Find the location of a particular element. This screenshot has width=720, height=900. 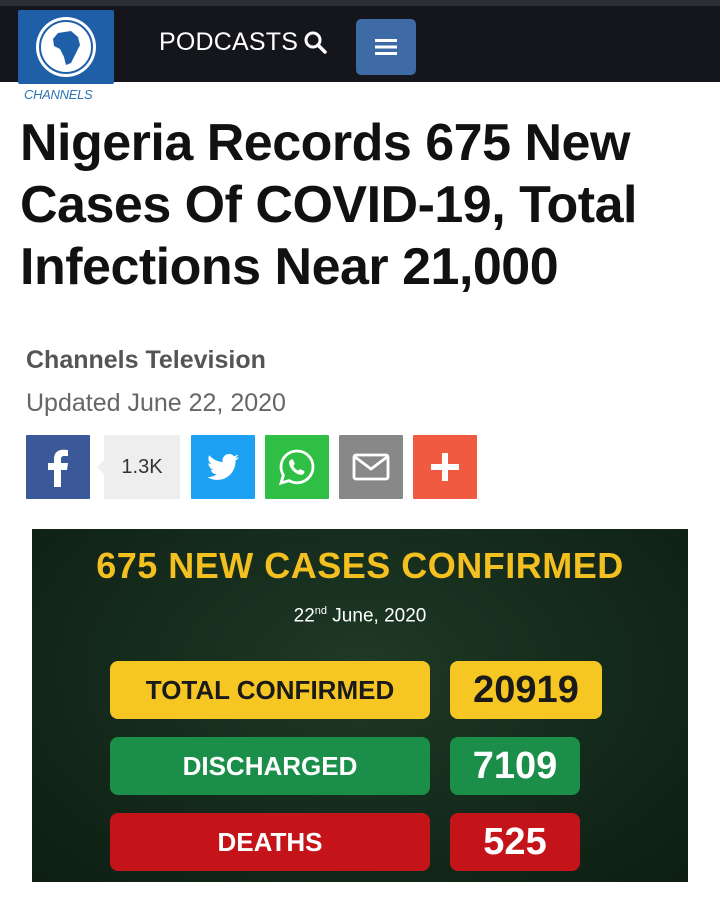

infographic-title: 675 NEW CASES CONFIRMED is located at coordinates (360, 565).